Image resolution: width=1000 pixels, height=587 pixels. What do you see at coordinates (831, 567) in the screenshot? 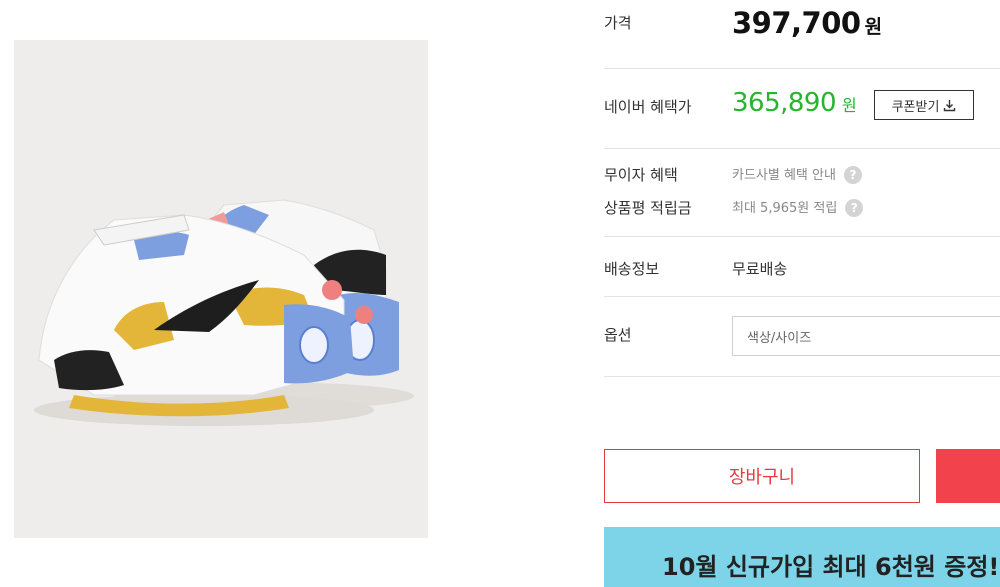
I see `promo-banner-text: 10월 신규가입 최대 6천원 증정!` at bounding box center [831, 567].